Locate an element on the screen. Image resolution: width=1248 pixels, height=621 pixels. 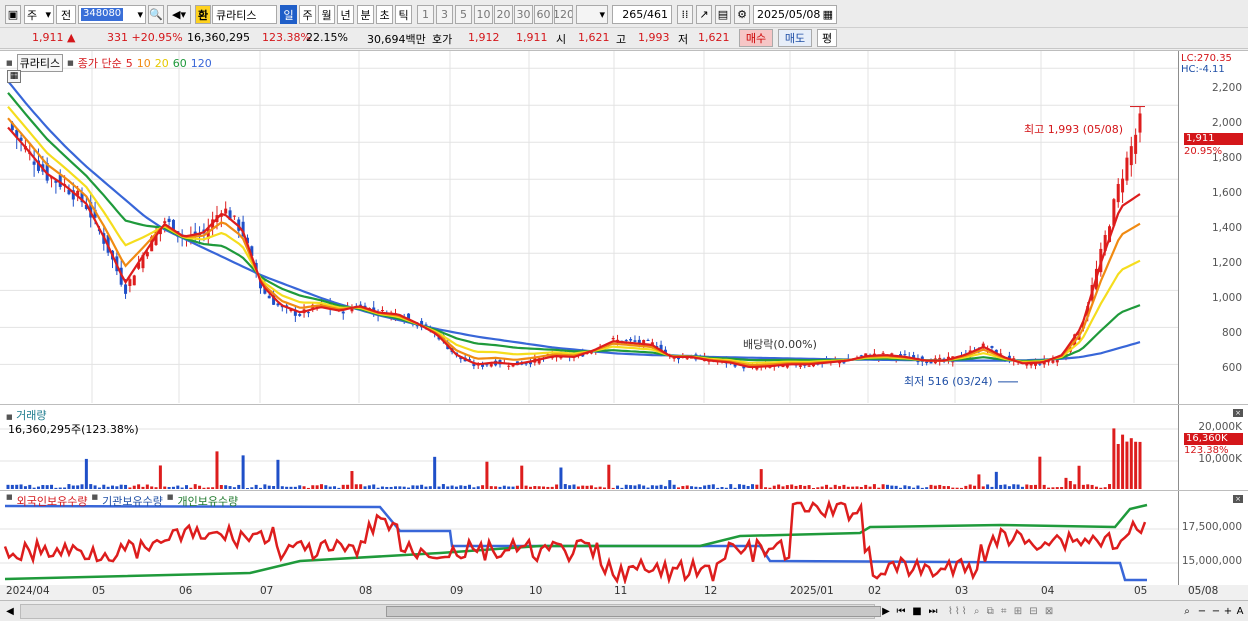
zoom-in-icon: + is located at coordinates (1228, 611).